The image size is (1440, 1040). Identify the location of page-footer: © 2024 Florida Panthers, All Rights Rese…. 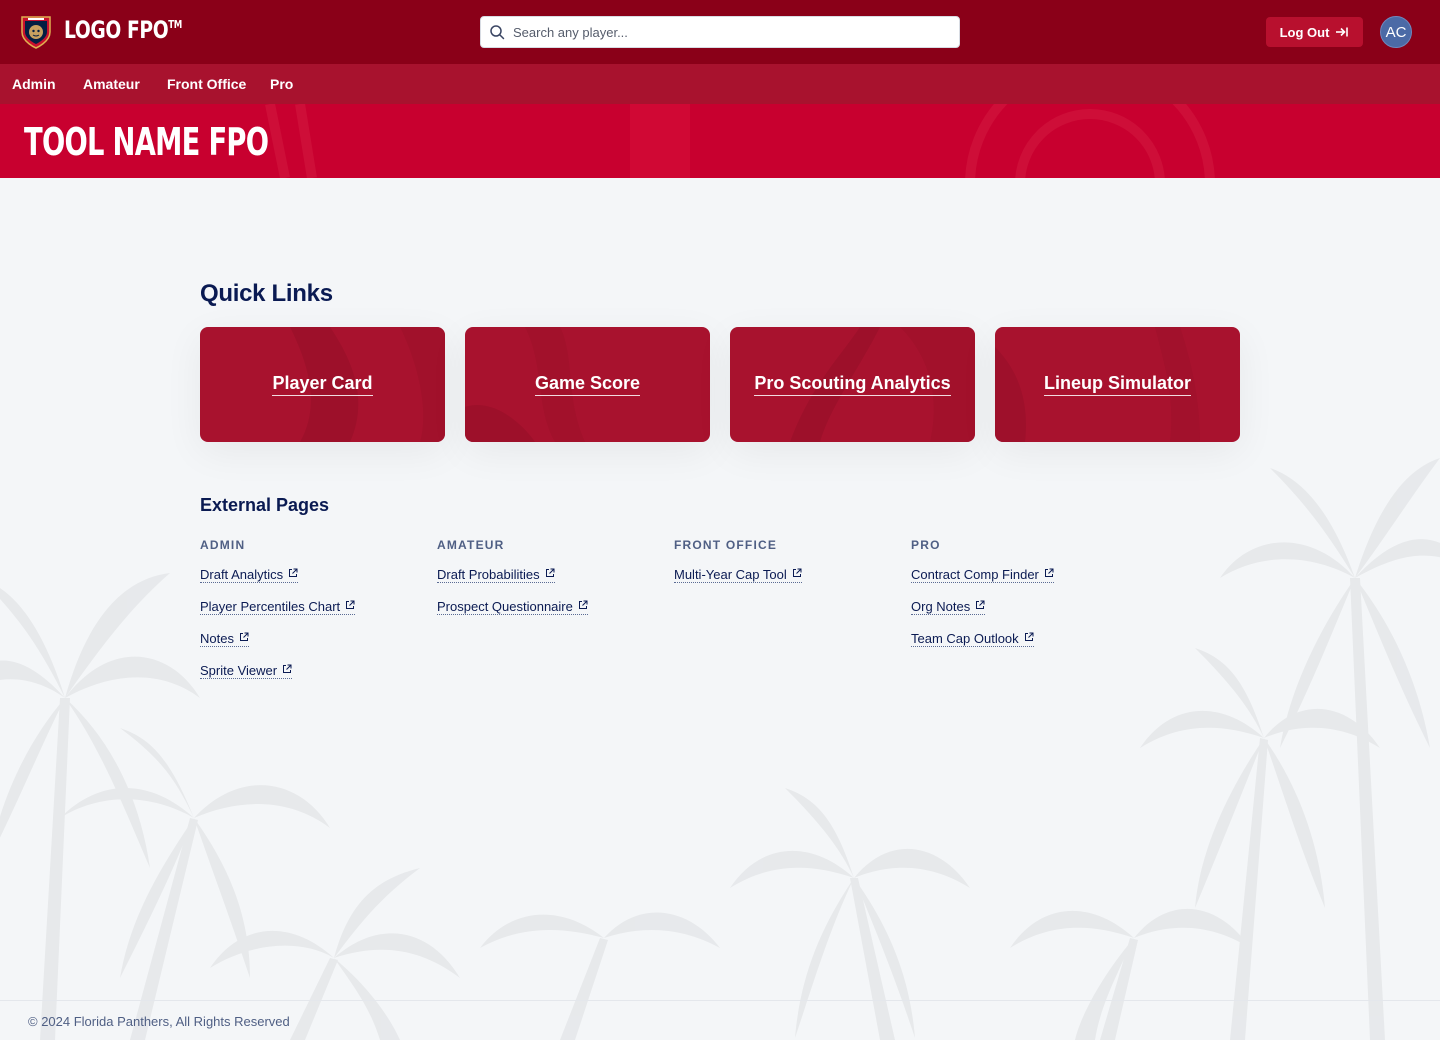
(720, 1020).